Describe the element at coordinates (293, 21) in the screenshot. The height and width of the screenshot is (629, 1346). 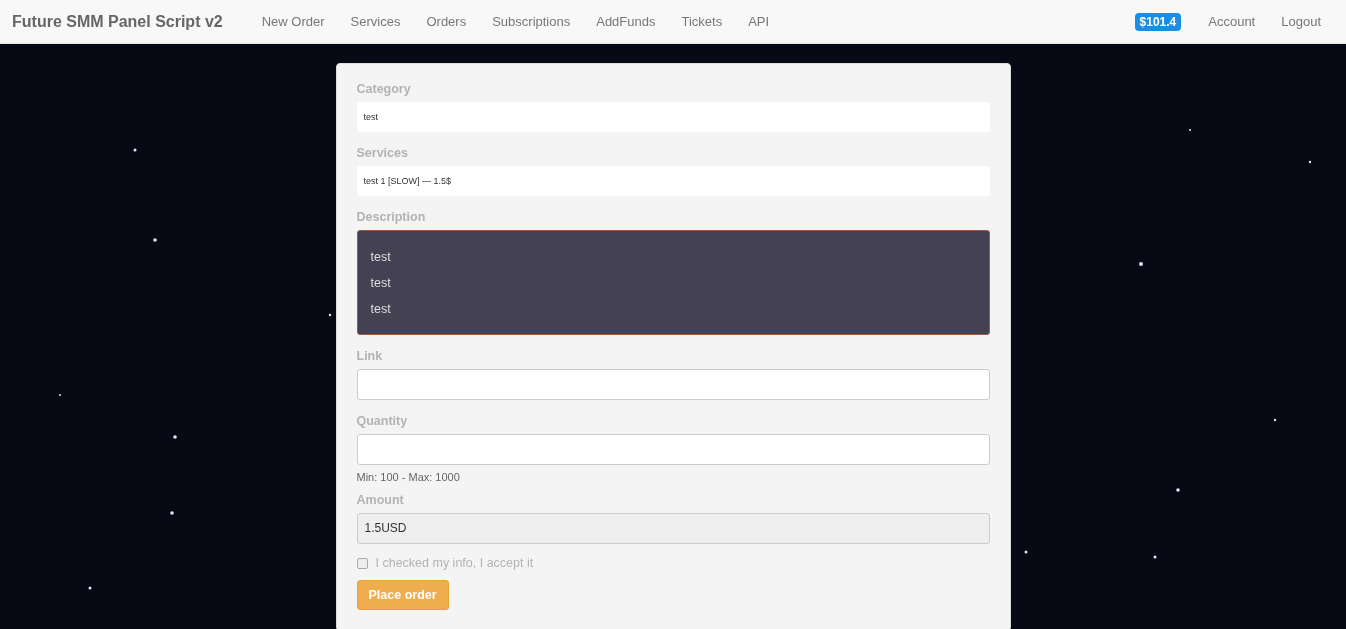
I see `nav-link: New Order` at that location.